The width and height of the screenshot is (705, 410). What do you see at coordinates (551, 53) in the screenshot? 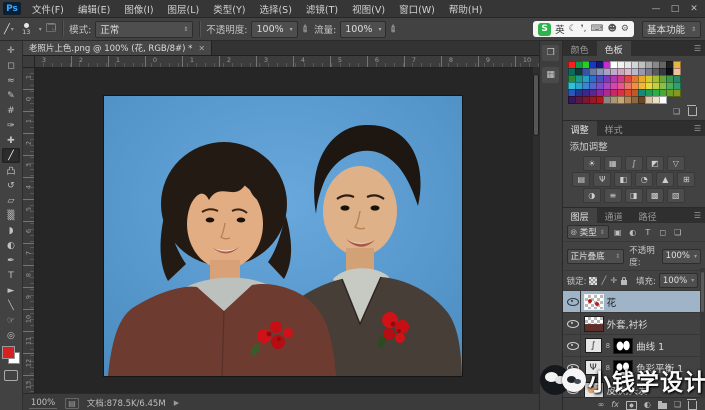
I see `history-panel-icon: ❒` at bounding box center [551, 53].